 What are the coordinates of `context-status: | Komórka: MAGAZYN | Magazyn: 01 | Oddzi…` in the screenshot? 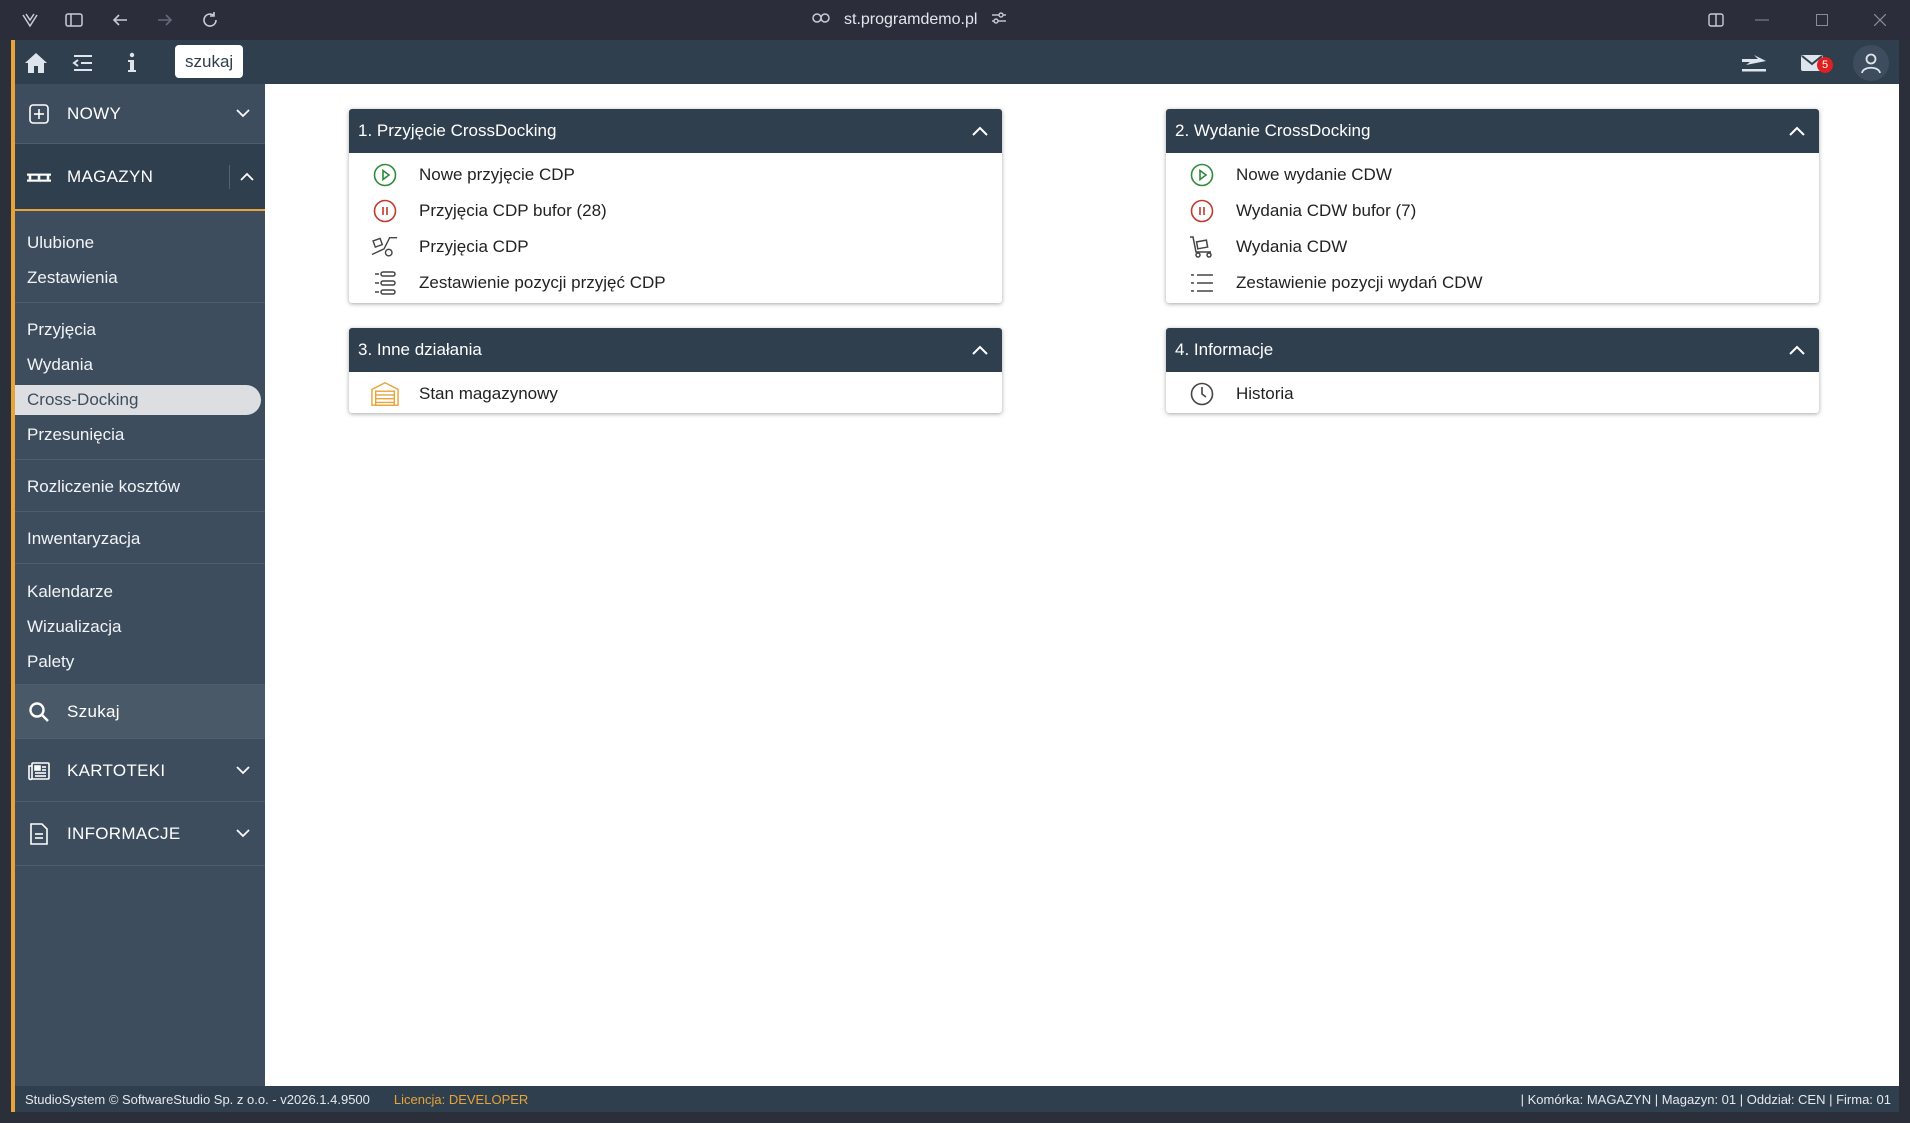 It's located at (1705, 1099).